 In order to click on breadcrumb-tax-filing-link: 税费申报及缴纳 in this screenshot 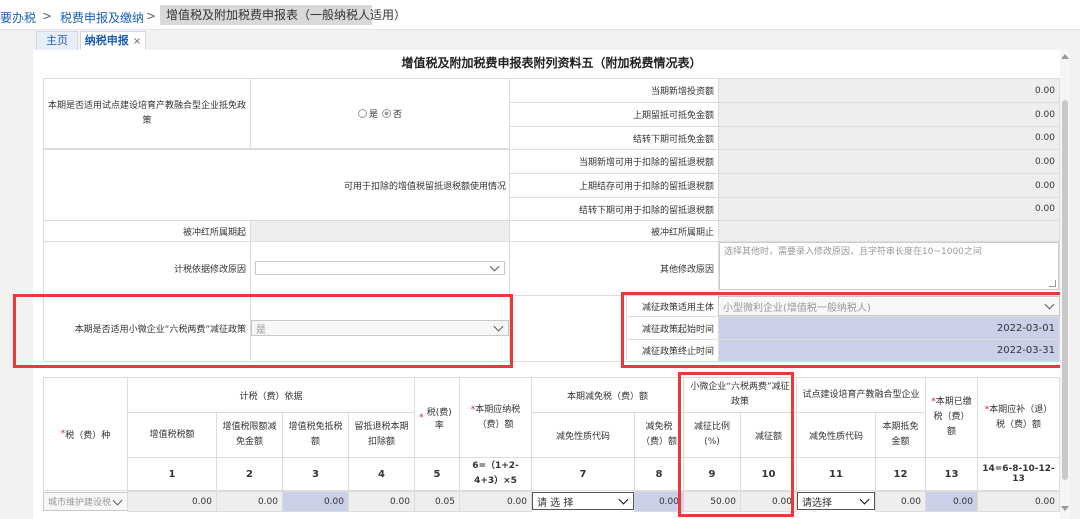, I will do `click(102, 17)`.